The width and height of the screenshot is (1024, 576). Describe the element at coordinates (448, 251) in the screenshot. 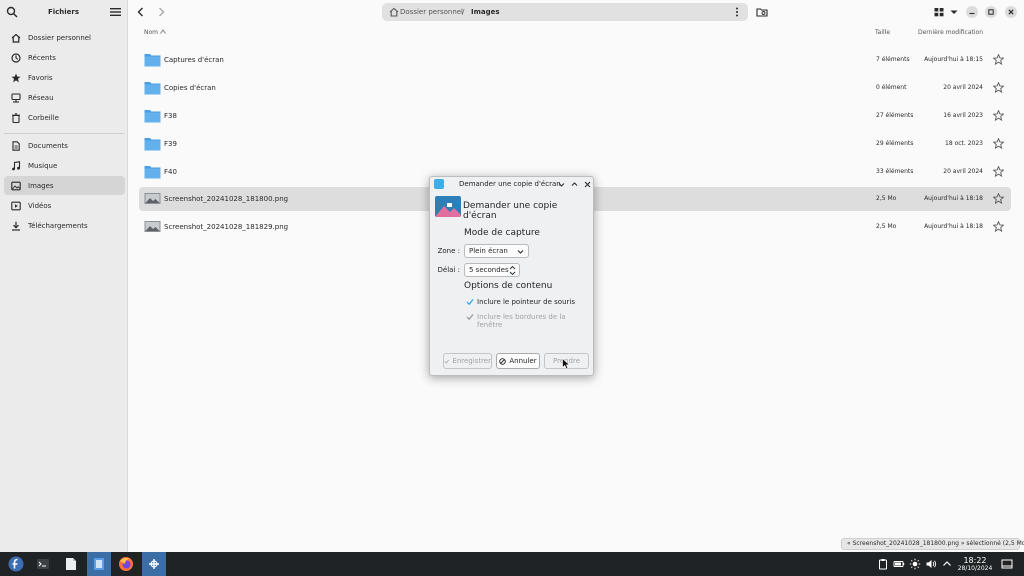

I see `zone-label: Zone :` at that location.